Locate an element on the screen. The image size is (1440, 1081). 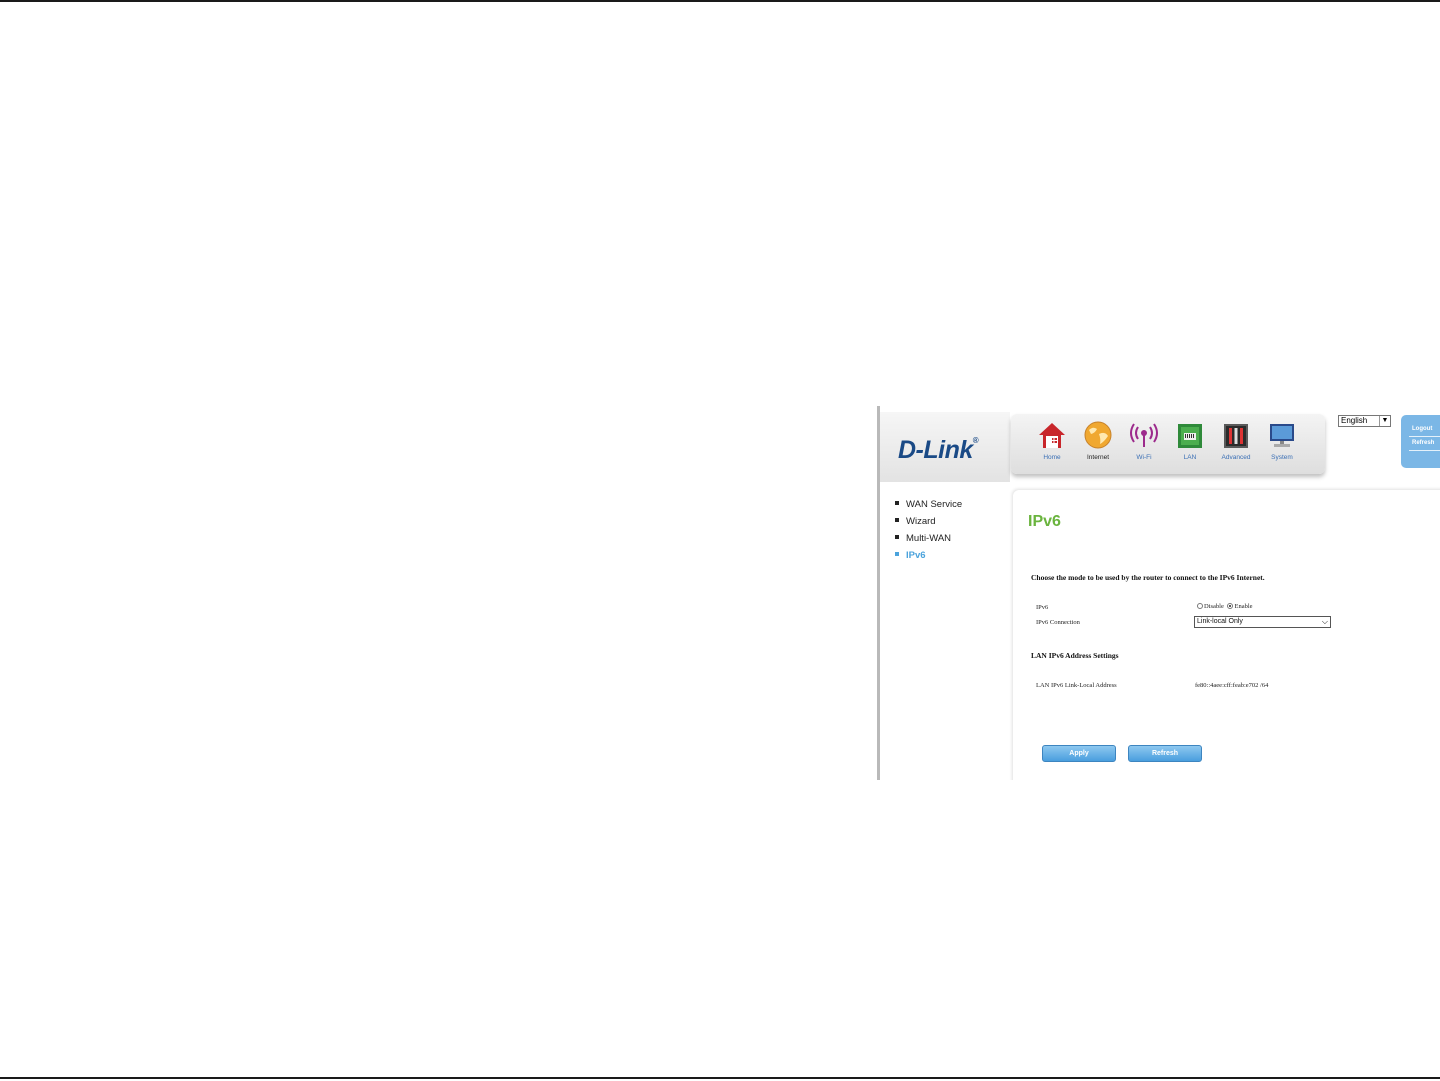
sidebar-item-wan-service: WAN Service is located at coordinates (928, 504).